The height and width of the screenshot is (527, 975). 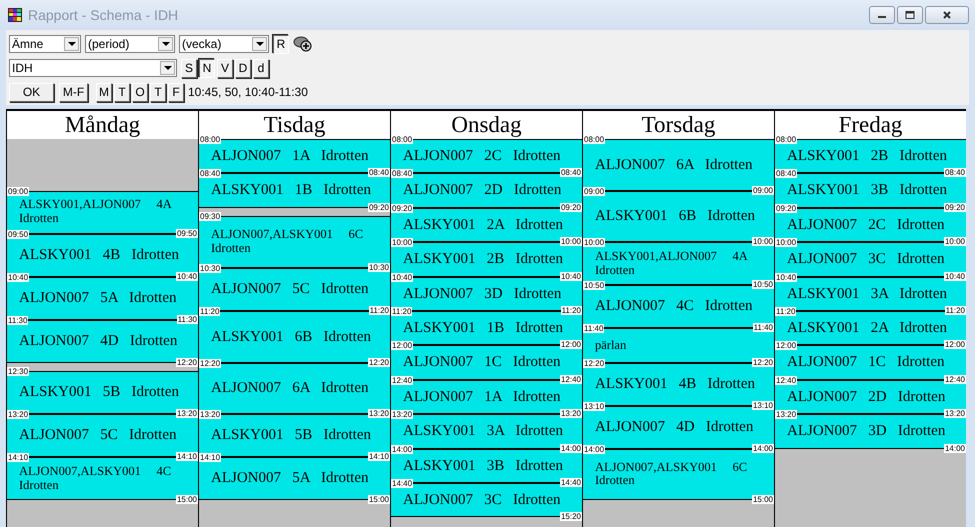 I want to click on day-header: Måndag, so click(x=102, y=125).